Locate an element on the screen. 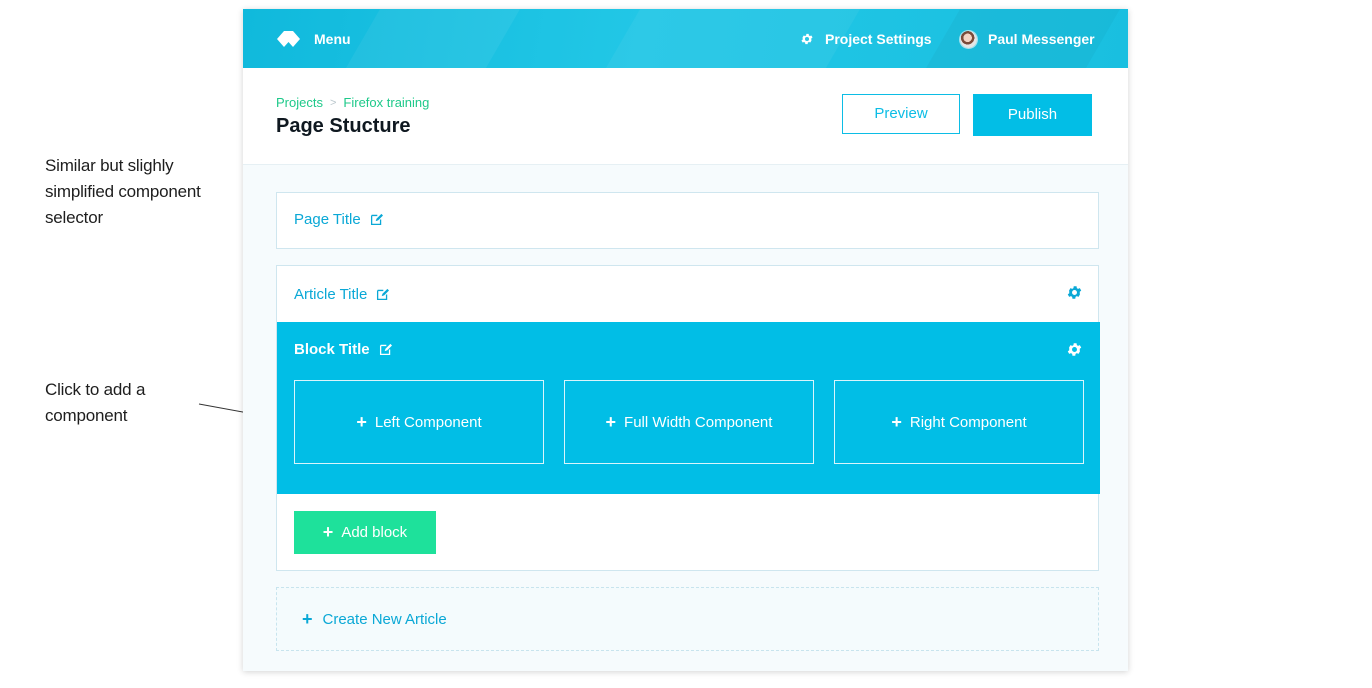  article-settings-gear-icon is located at coordinates (1074, 292).